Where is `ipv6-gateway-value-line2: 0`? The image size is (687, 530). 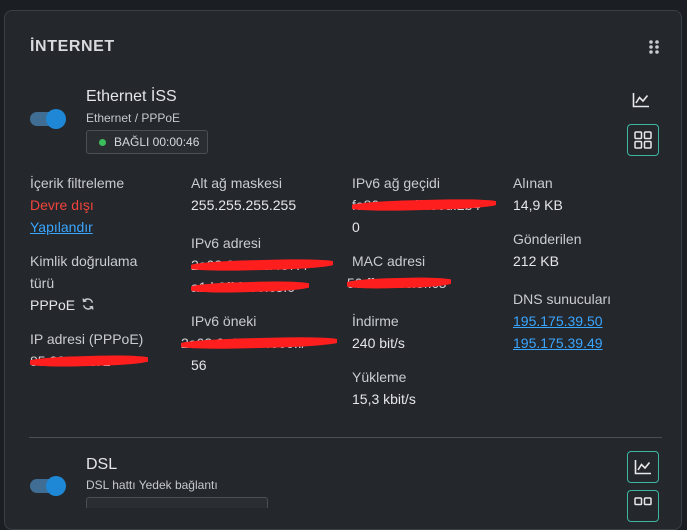 ipv6-gateway-value-line2: 0 is located at coordinates (356, 227).